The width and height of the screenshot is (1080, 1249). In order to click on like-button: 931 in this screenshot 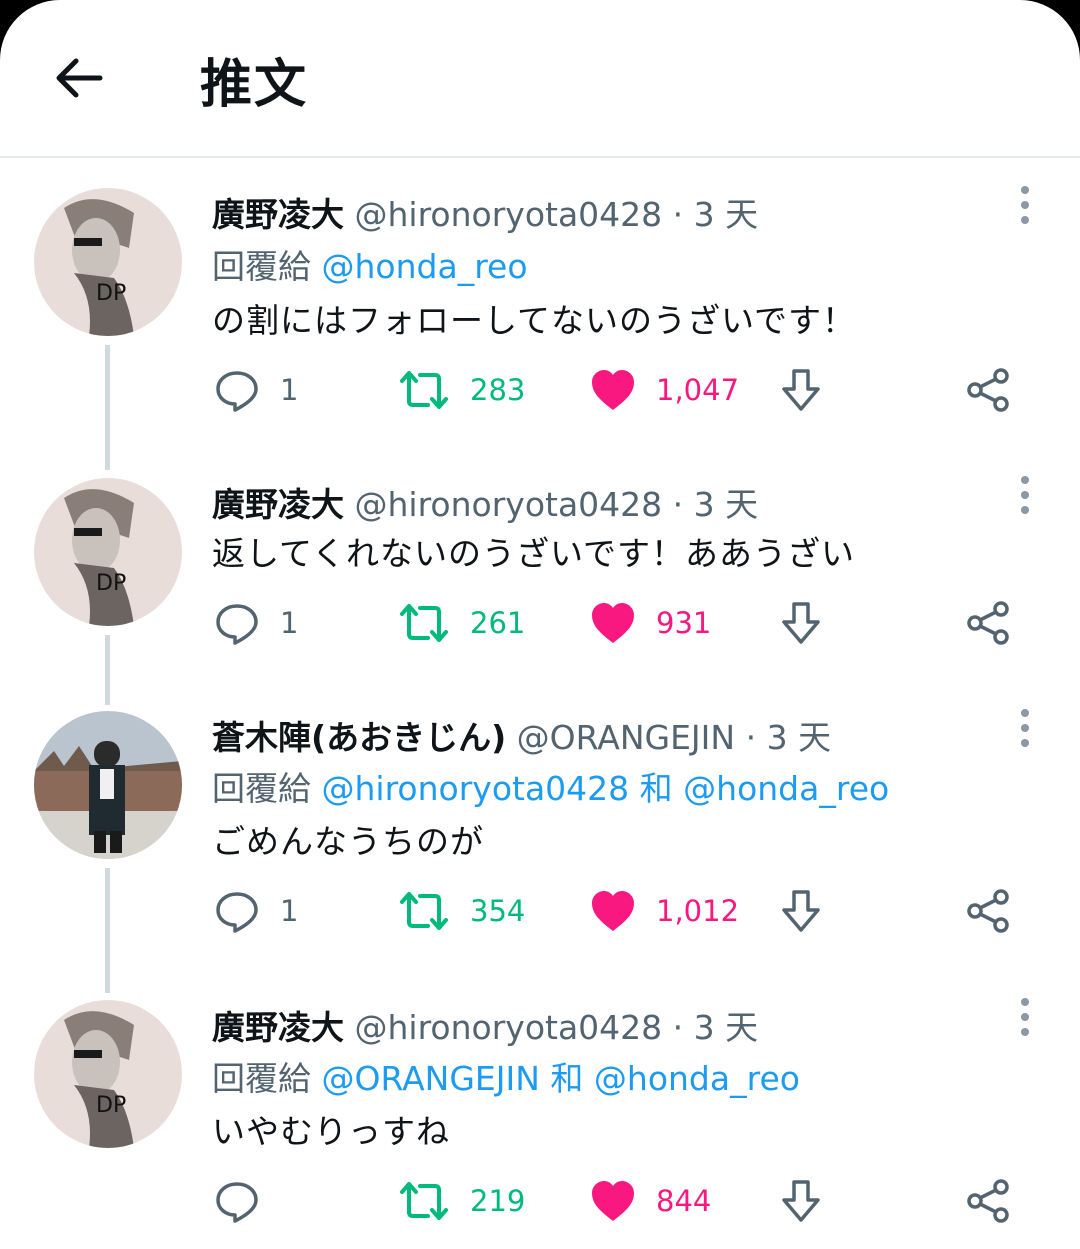, I will do `click(650, 623)`.